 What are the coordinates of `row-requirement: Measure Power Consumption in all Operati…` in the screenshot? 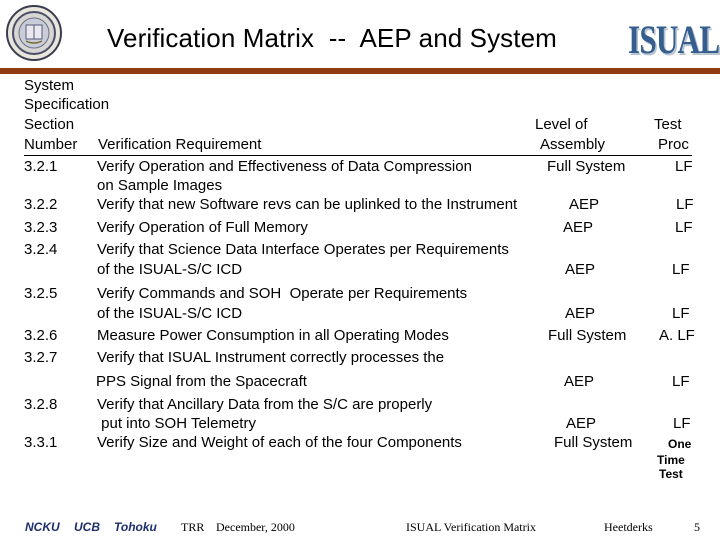 It's located at (273, 335).